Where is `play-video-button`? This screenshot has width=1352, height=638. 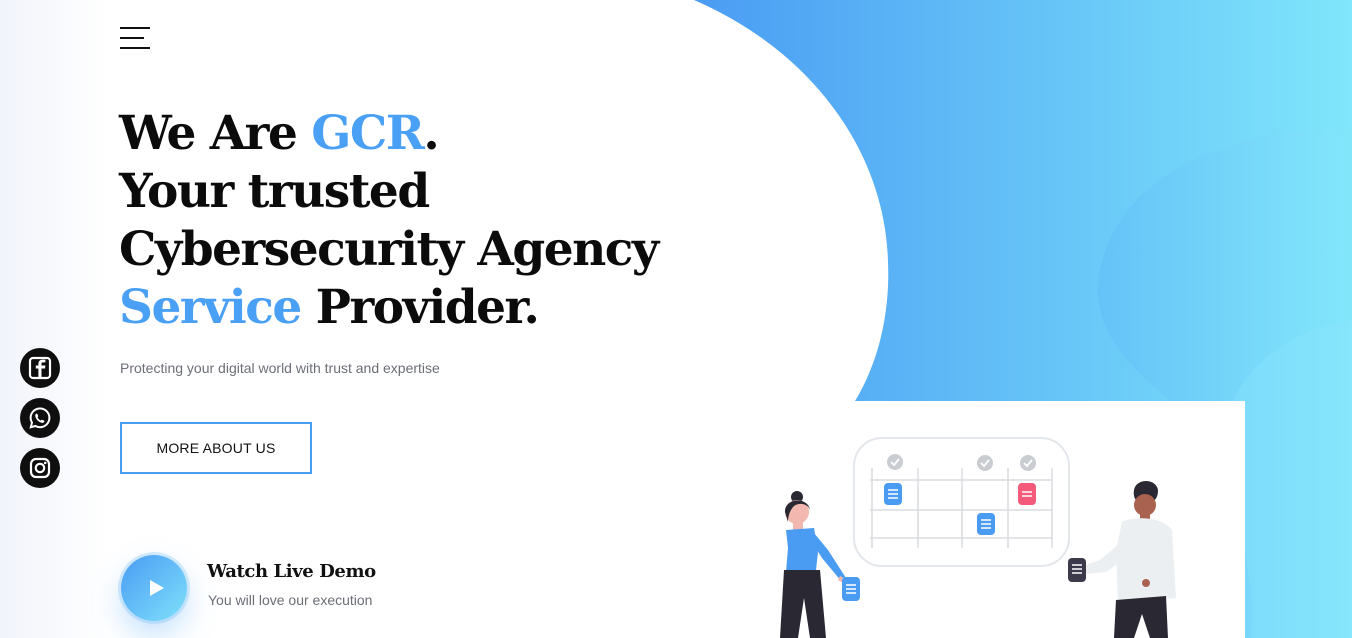
play-video-button is located at coordinates (154, 588).